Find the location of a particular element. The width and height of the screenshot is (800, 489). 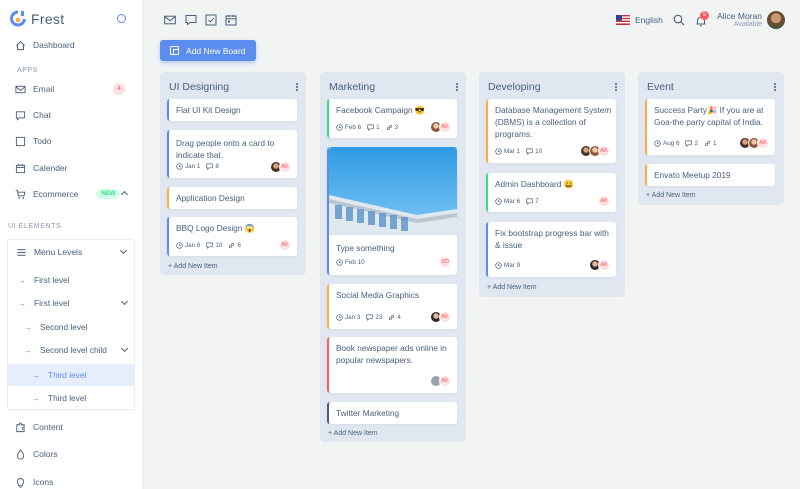

card-text: Envato Meetup 2019 is located at coordinates (692, 175).